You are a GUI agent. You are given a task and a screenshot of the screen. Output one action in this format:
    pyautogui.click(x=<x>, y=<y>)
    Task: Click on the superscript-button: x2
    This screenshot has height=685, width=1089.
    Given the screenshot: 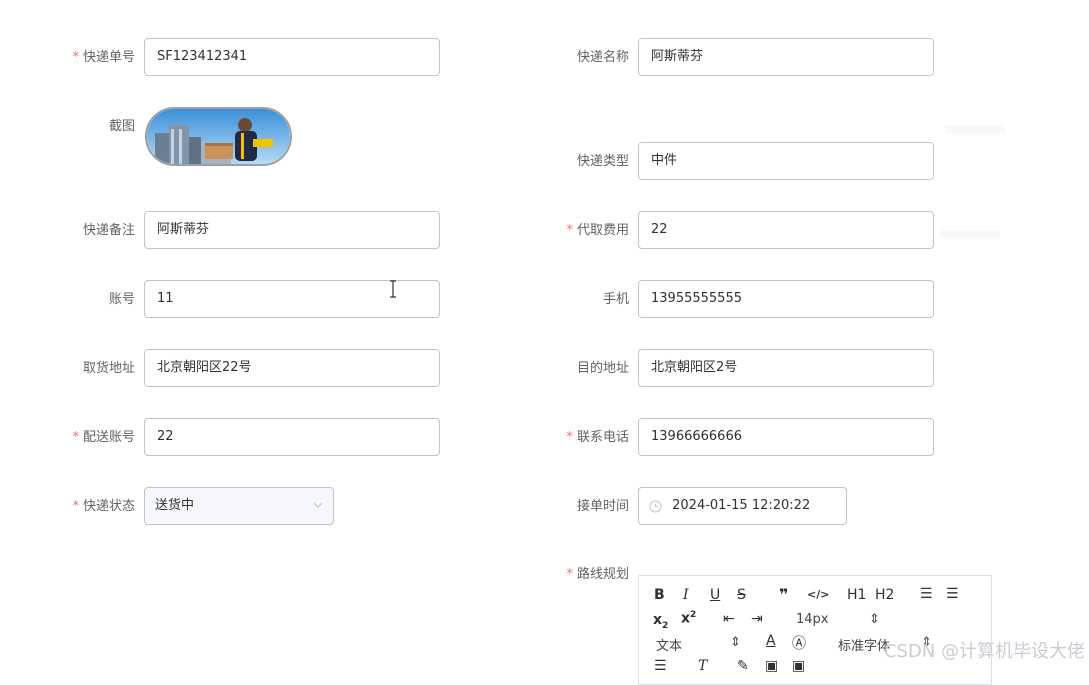 What is the action you would take?
    pyautogui.click(x=688, y=618)
    